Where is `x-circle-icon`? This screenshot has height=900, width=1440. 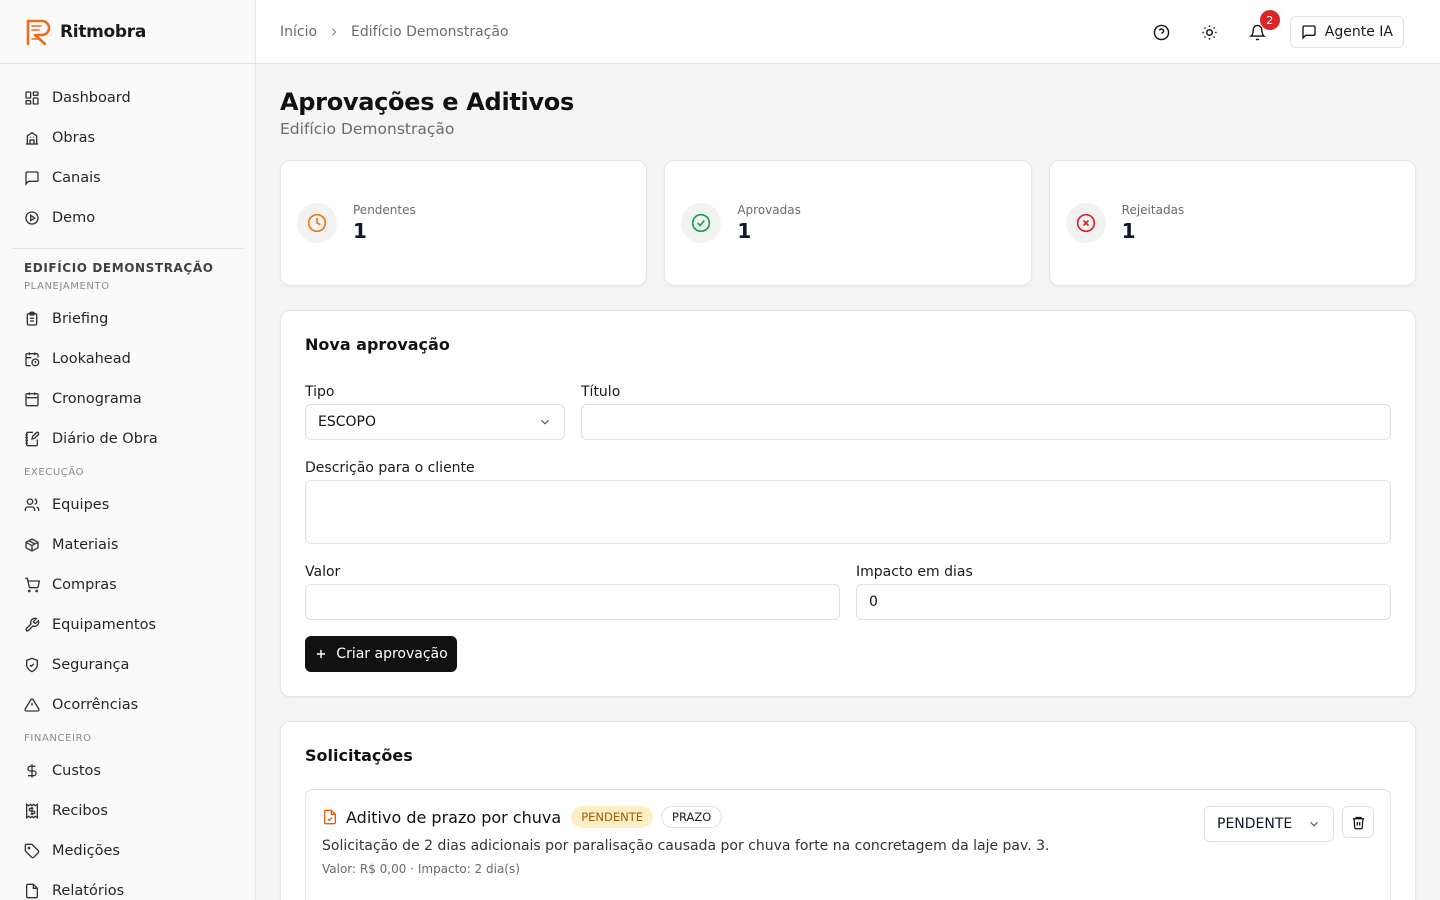
x-circle-icon is located at coordinates (1085, 223).